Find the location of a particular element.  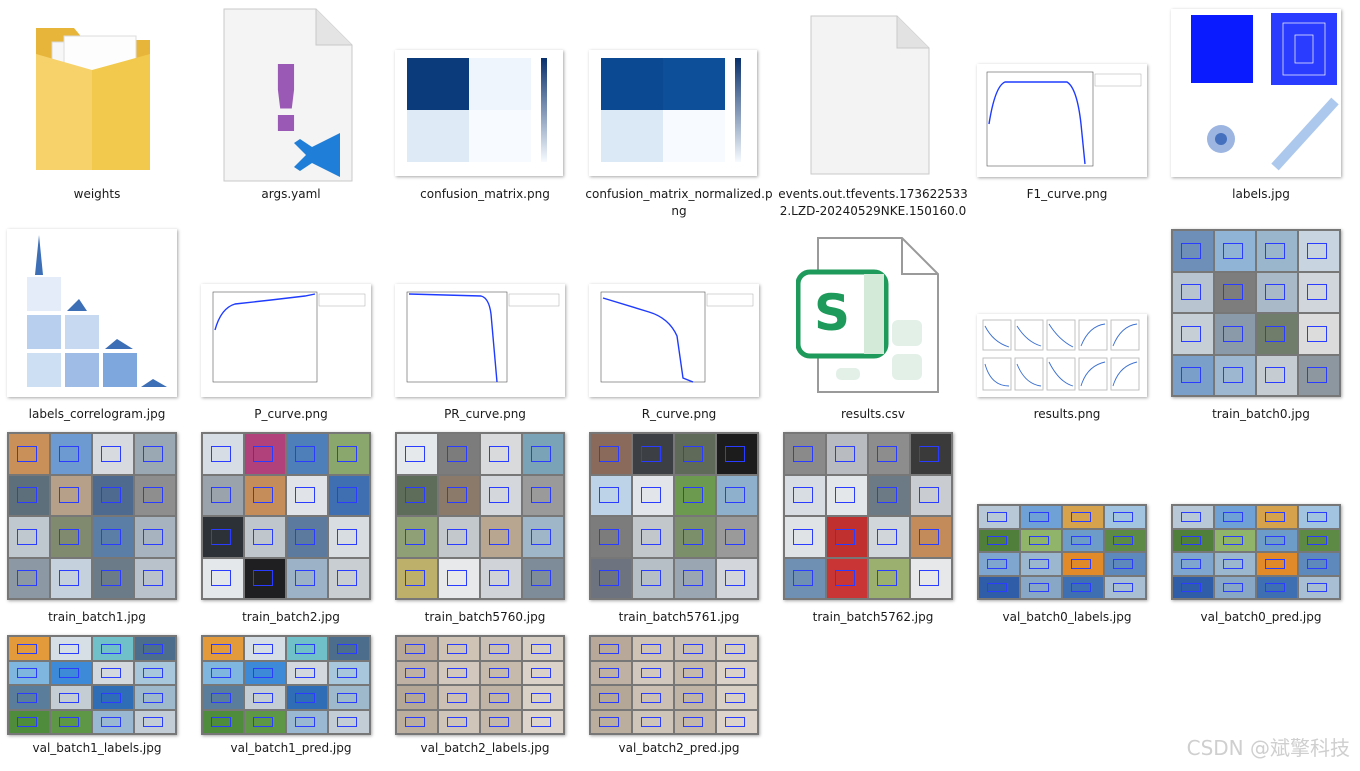

file-item-labels-correlogram: labels_correlogram.jpg is located at coordinates (97, 325).